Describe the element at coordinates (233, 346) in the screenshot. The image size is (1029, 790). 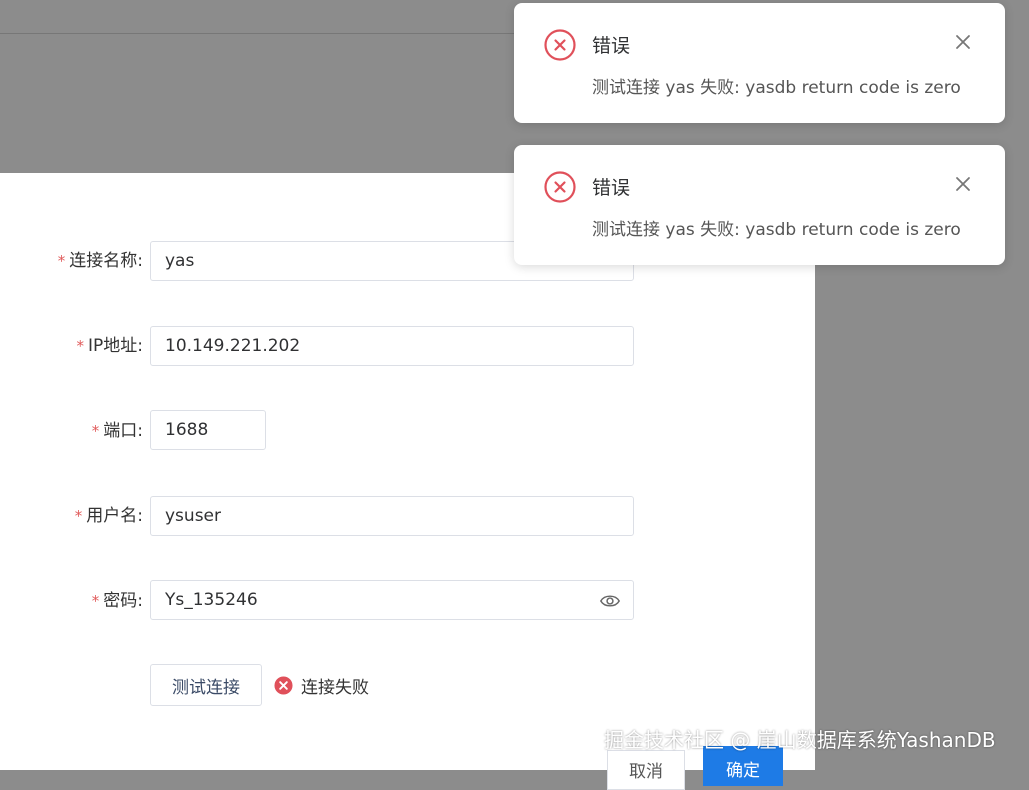
I see `ip-address-value: 10.149.221.202` at that location.